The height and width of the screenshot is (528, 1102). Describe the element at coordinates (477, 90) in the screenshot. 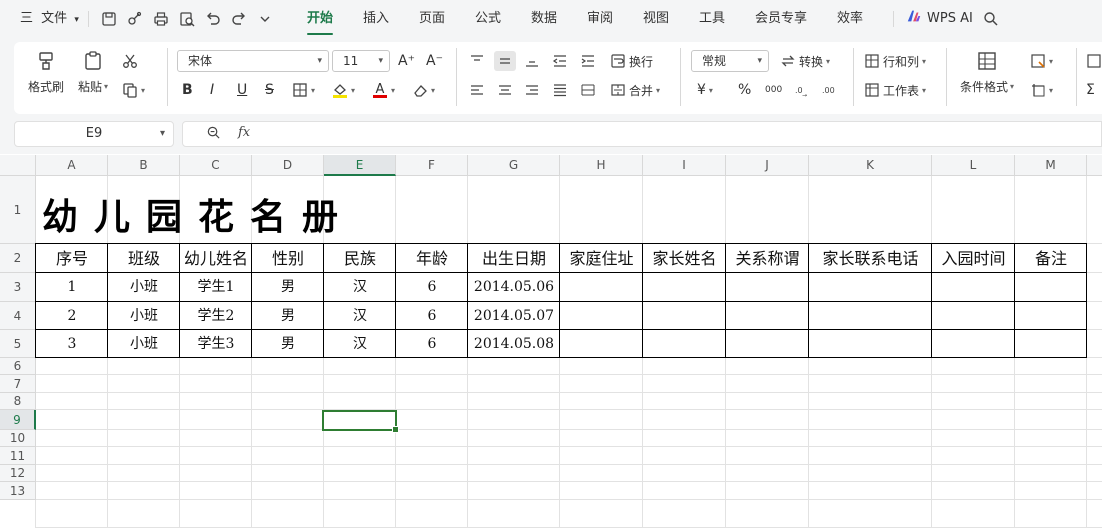

I see `align-left-button` at that location.